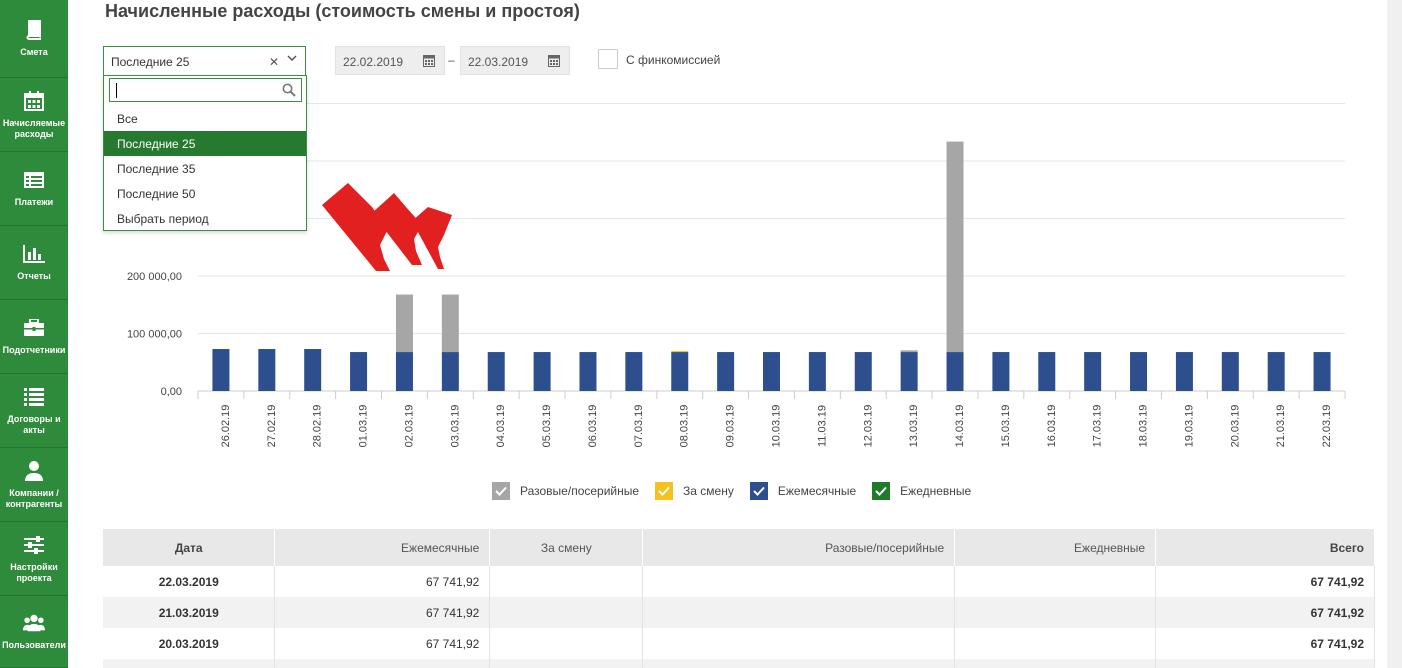 This screenshot has height=668, width=1402. I want to click on table-row, so click(739, 663).